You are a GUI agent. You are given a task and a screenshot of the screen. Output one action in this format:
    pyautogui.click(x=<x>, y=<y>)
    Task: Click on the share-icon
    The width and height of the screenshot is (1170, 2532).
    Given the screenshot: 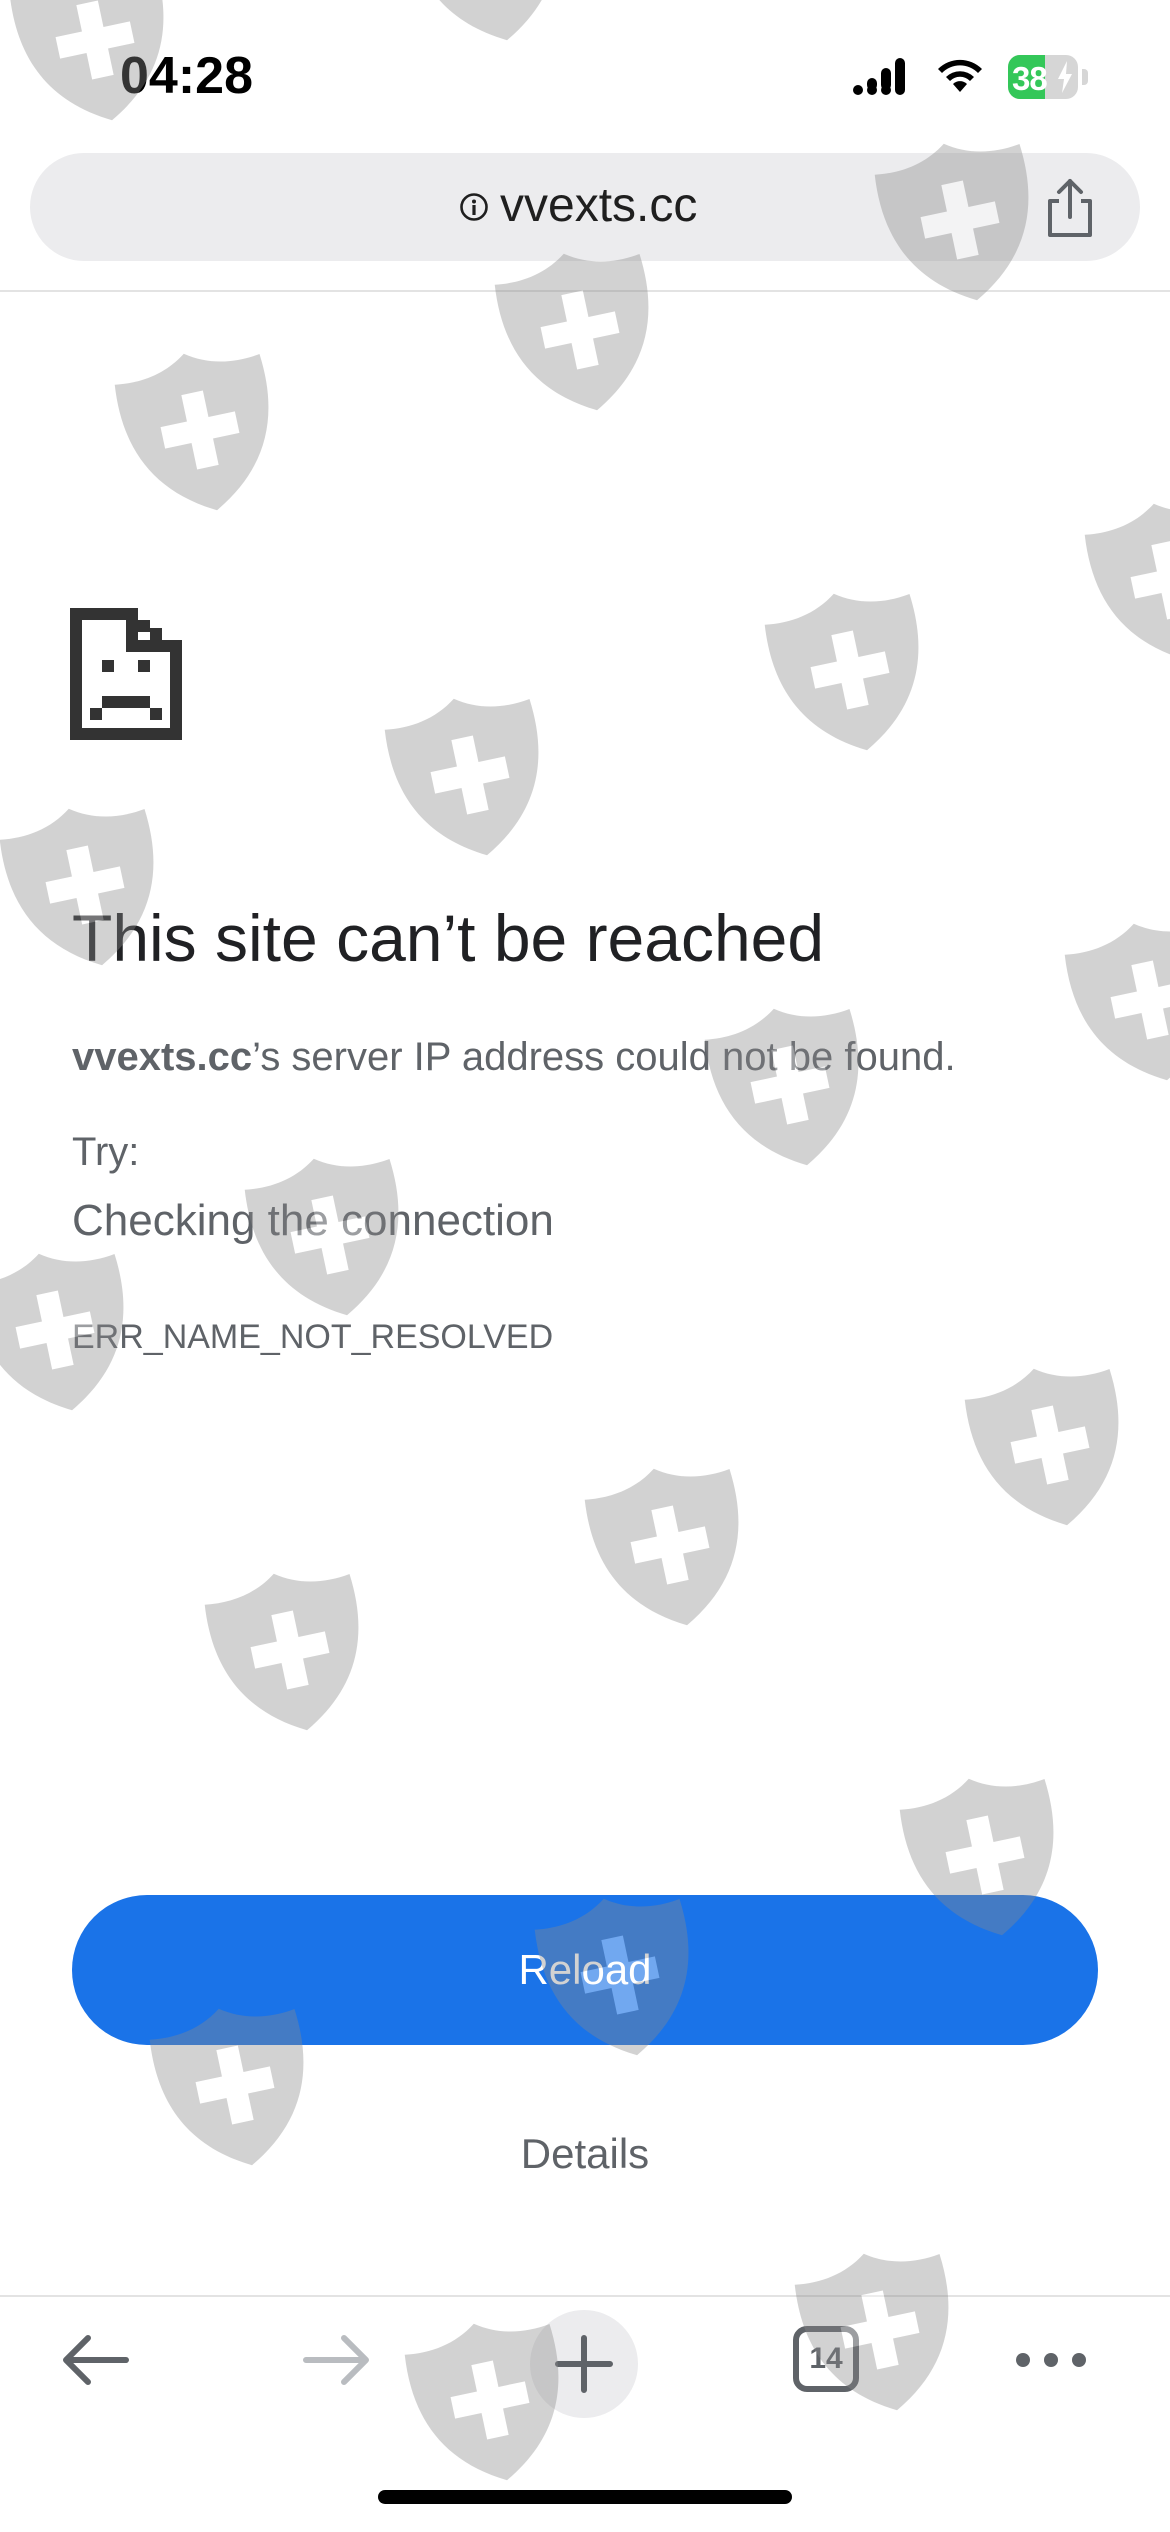 What is the action you would take?
    pyautogui.click(x=1070, y=209)
    